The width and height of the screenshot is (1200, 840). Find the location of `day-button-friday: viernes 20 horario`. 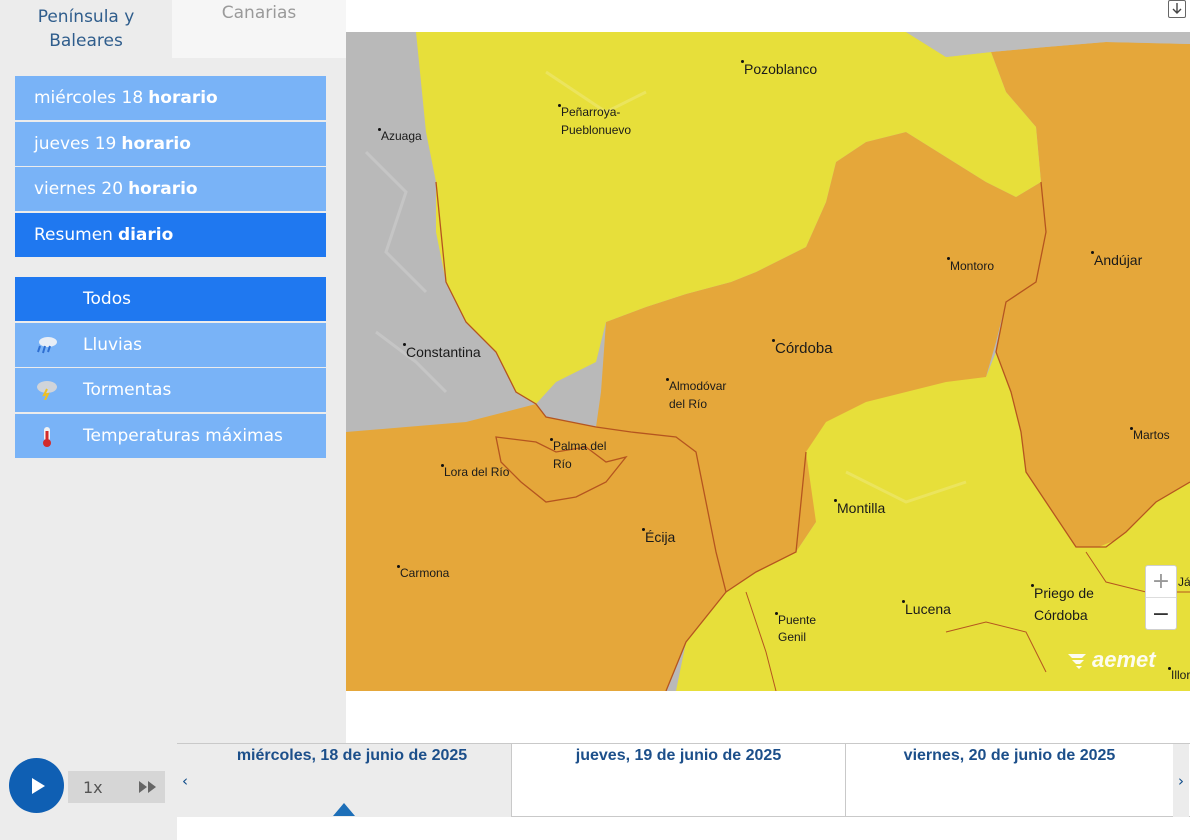

day-button-friday: viernes 20 horario is located at coordinates (170, 189).